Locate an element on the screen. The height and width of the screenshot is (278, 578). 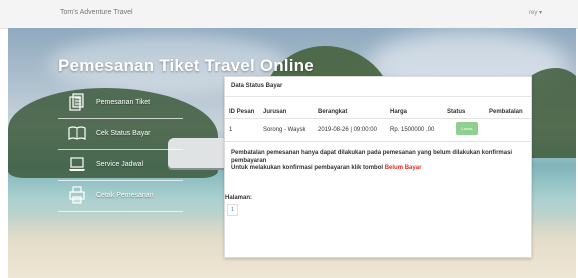
column-header-jurusan: Jurusan is located at coordinates (275, 112).